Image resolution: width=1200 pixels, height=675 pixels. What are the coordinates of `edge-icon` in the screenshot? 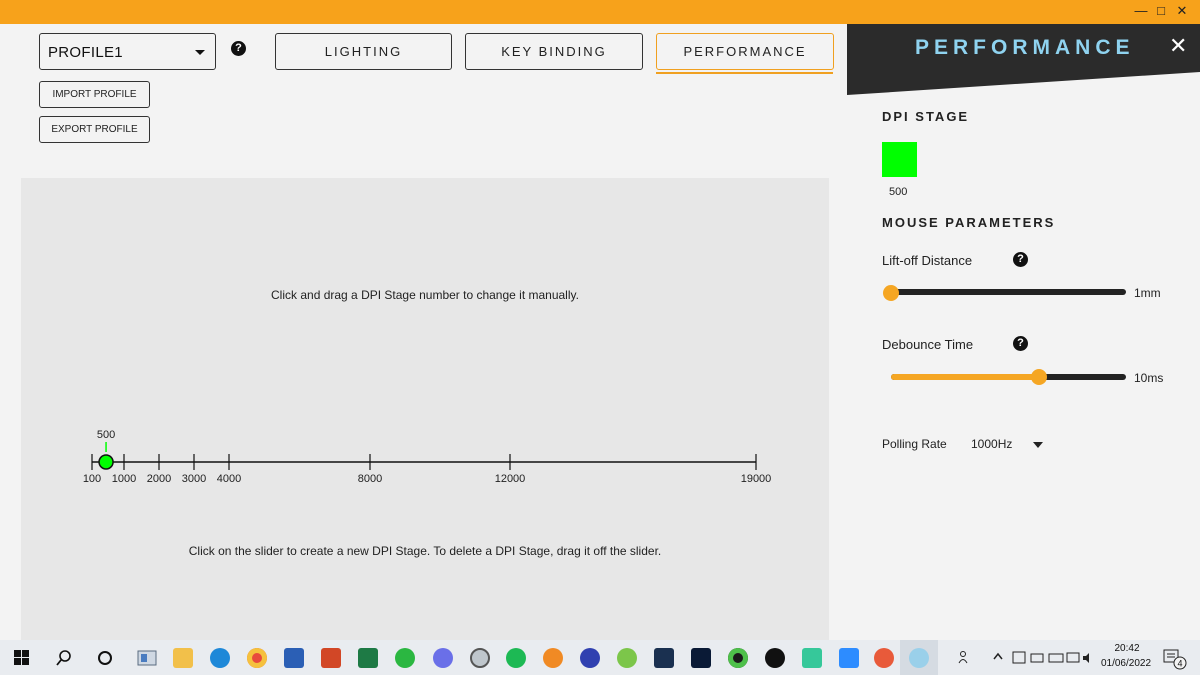 It's located at (220, 658).